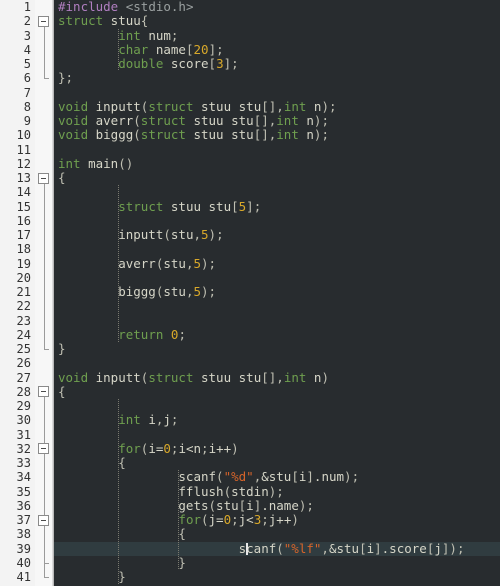 The height and width of the screenshot is (586, 500). Describe the element at coordinates (62, 391) in the screenshot. I see `code-token: {` at that location.